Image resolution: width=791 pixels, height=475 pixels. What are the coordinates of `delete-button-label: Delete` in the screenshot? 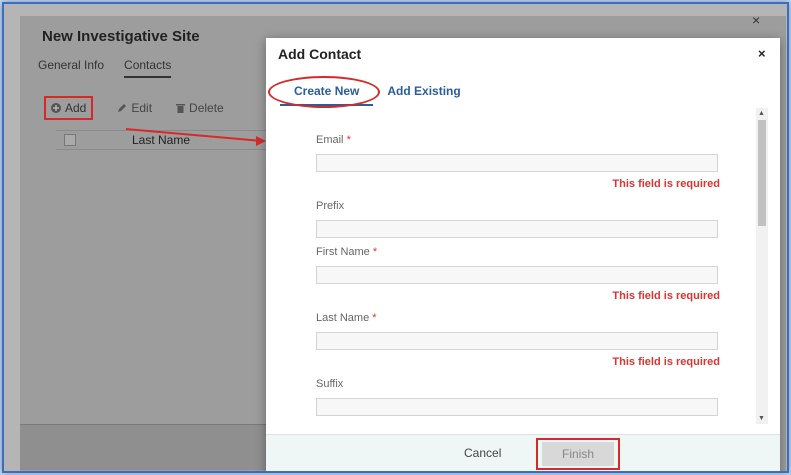 It's located at (206, 108).